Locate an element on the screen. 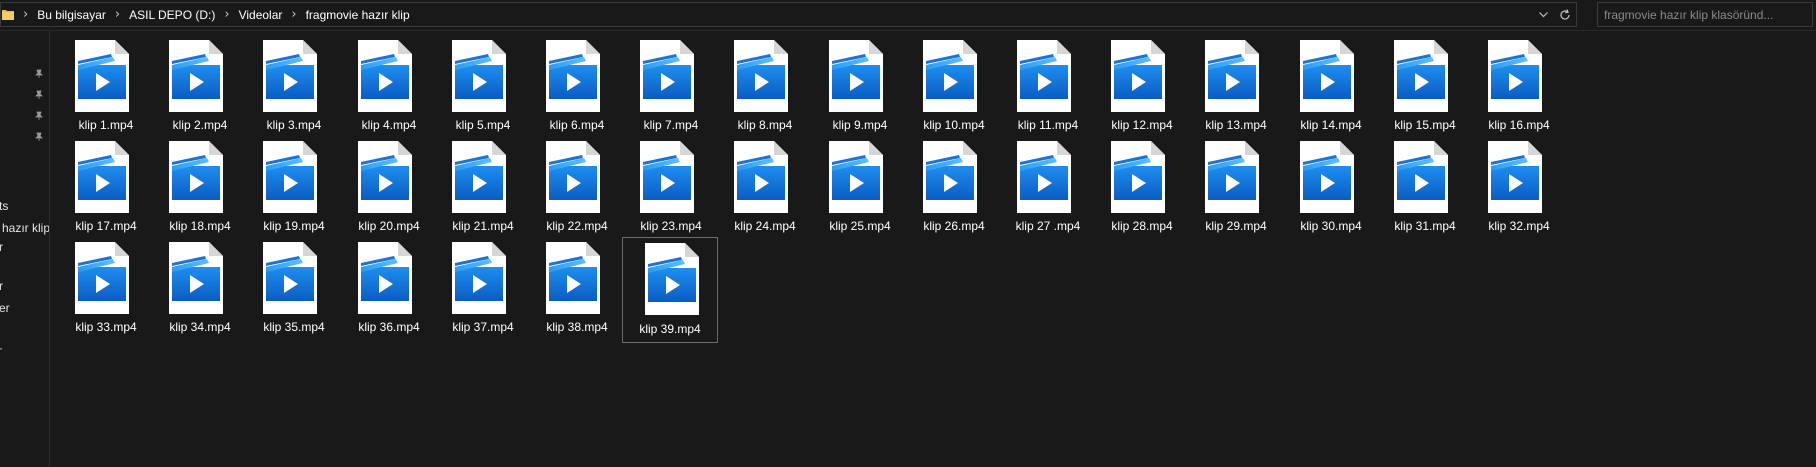 The width and height of the screenshot is (1816, 467). file-item: klip 24.mp4 is located at coordinates (765, 191).